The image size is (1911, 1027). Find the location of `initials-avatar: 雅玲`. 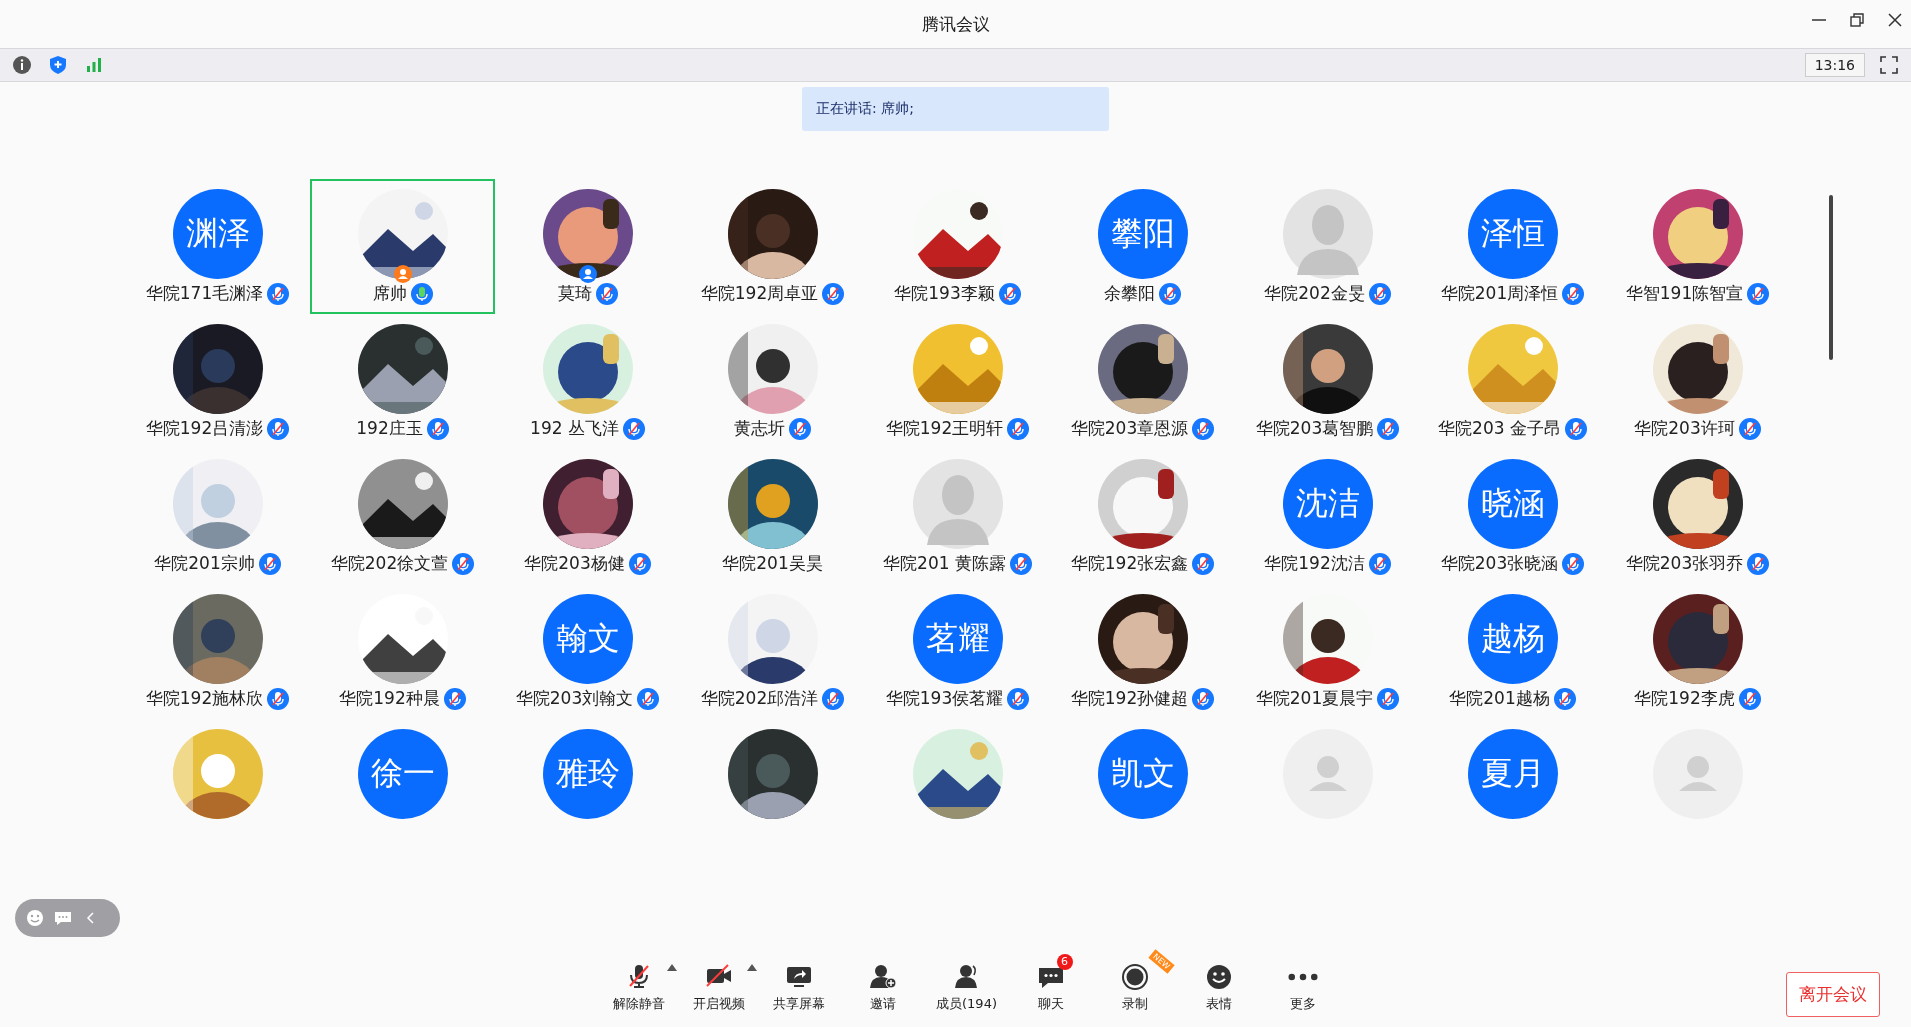

initials-avatar: 雅玲 is located at coordinates (587, 774).